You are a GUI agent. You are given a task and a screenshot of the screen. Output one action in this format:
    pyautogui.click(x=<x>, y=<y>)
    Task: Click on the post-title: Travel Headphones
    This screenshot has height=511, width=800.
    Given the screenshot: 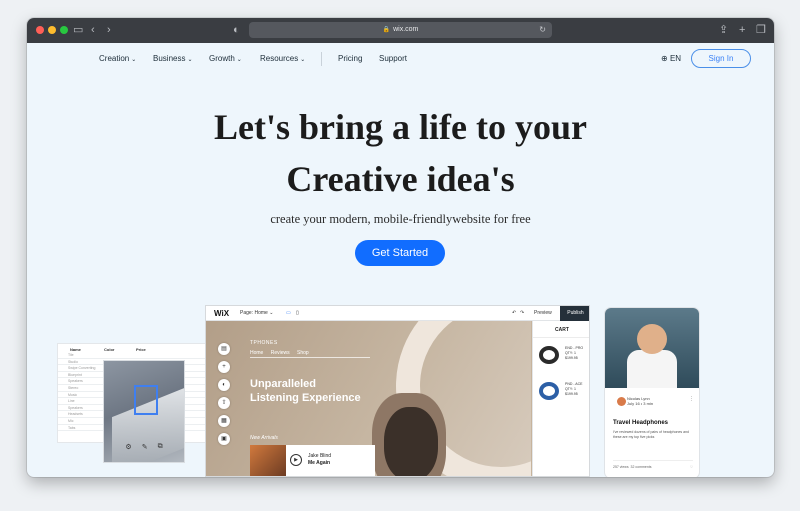 What is the action you would take?
    pyautogui.click(x=641, y=423)
    